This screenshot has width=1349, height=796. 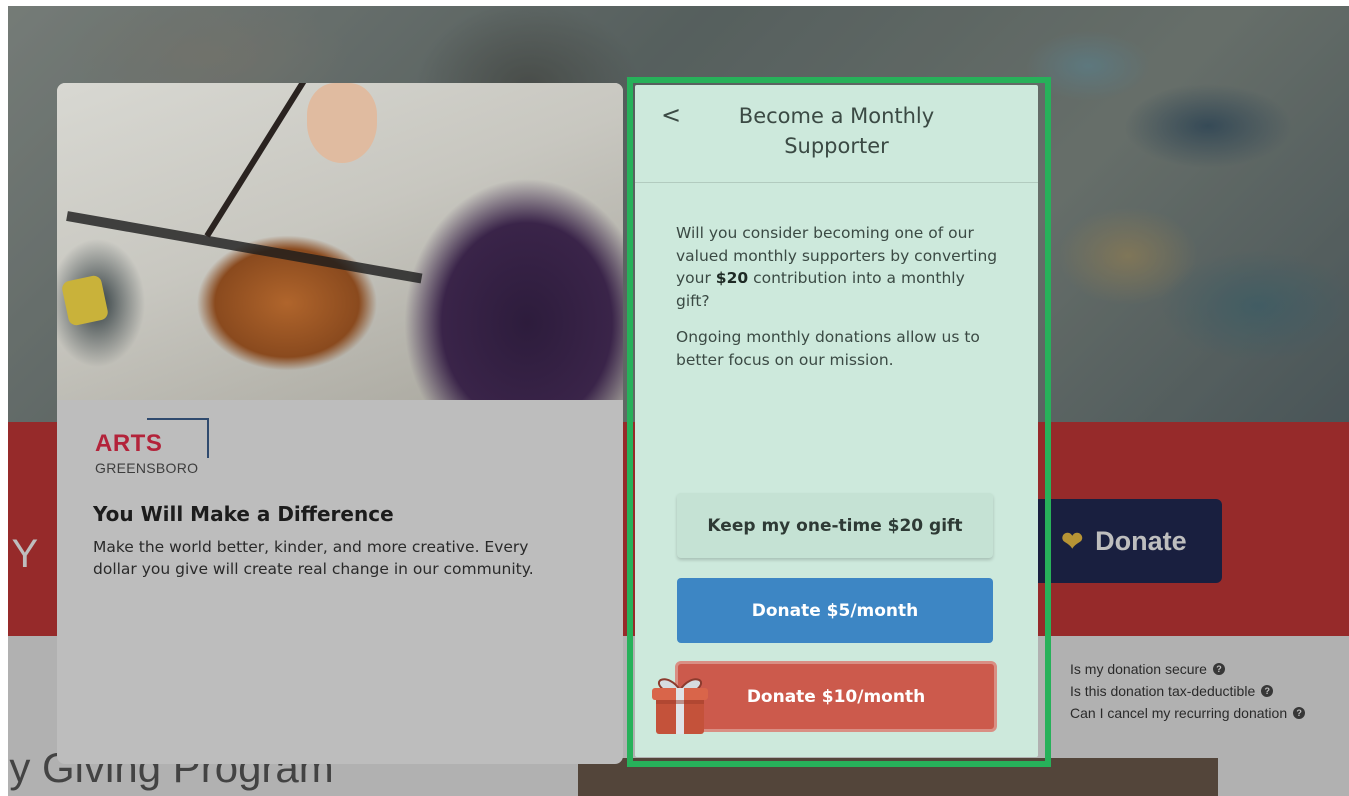 I want to click on chevron-left-icon: <, so click(x=674, y=115).